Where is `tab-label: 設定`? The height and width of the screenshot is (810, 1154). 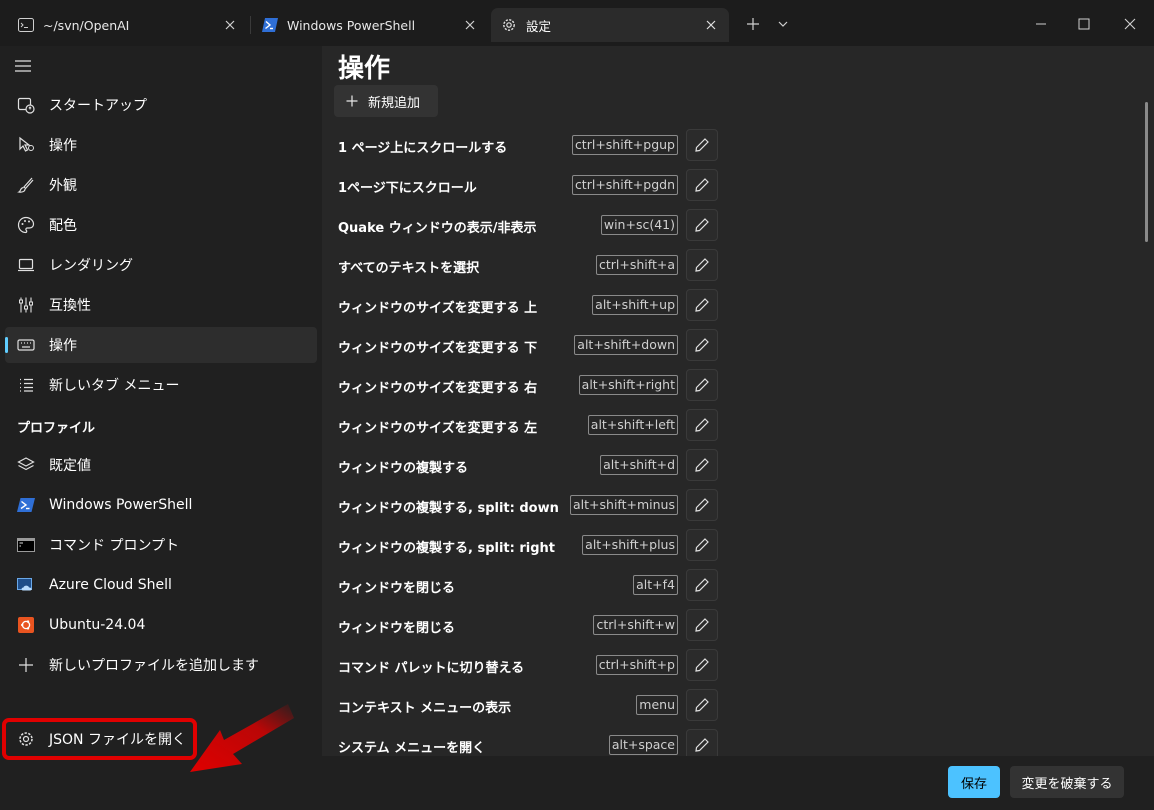 tab-label: 設定 is located at coordinates (539, 26).